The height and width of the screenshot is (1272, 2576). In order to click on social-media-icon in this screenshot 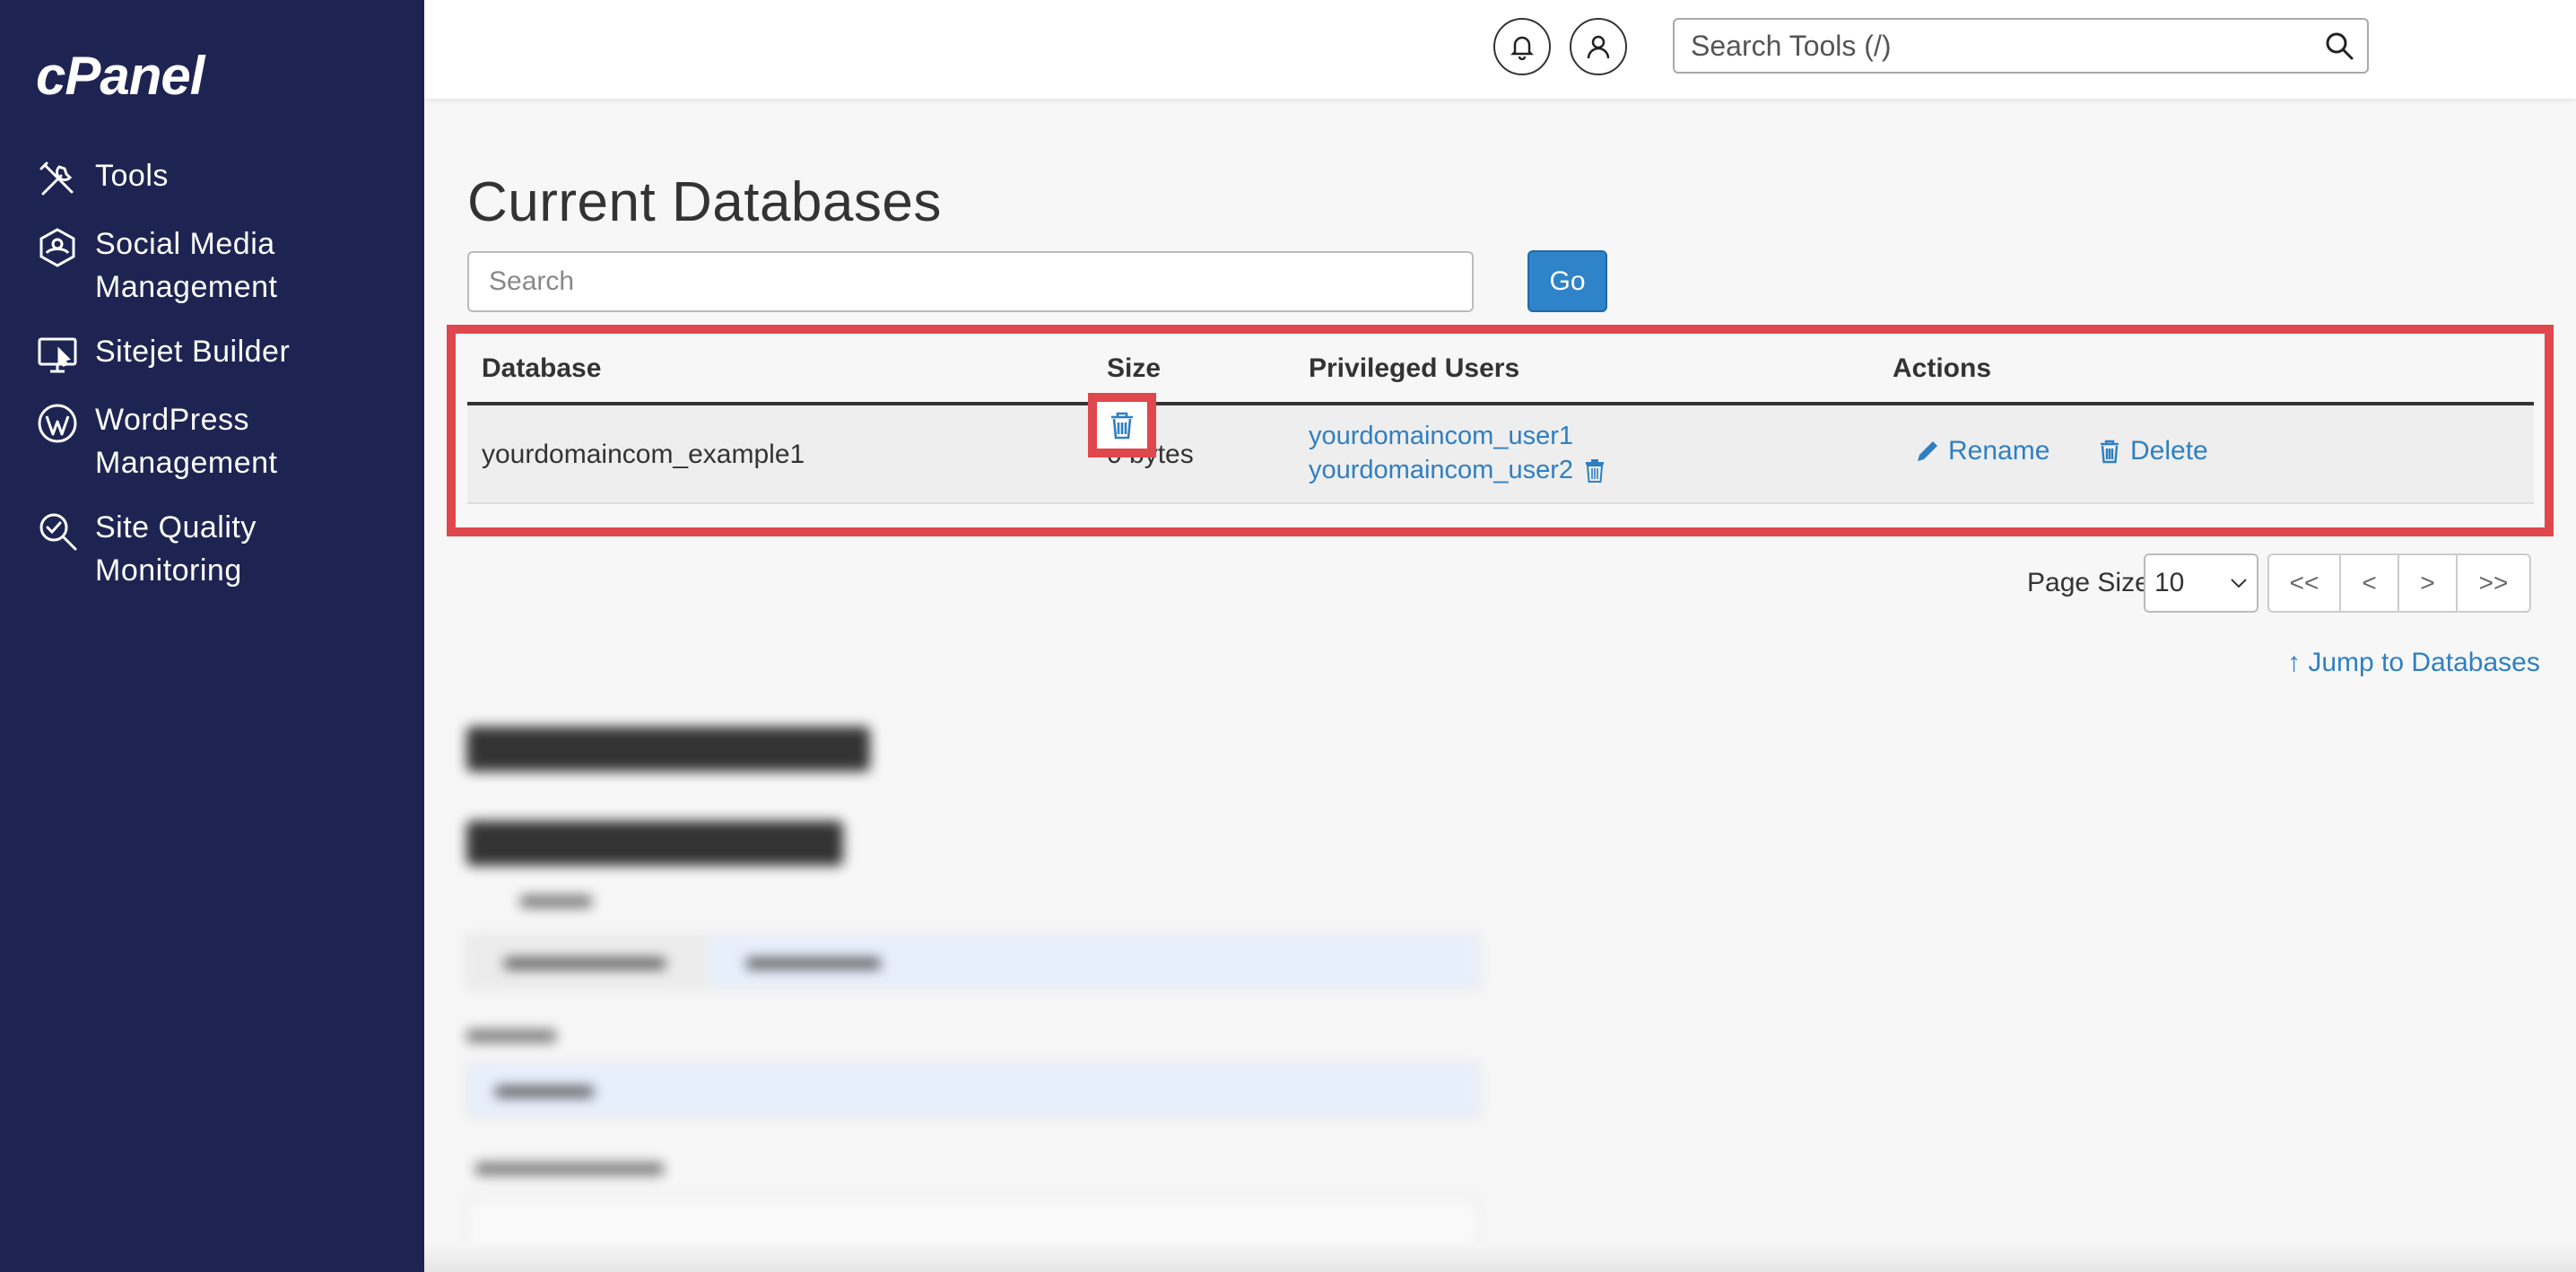, I will do `click(57, 247)`.